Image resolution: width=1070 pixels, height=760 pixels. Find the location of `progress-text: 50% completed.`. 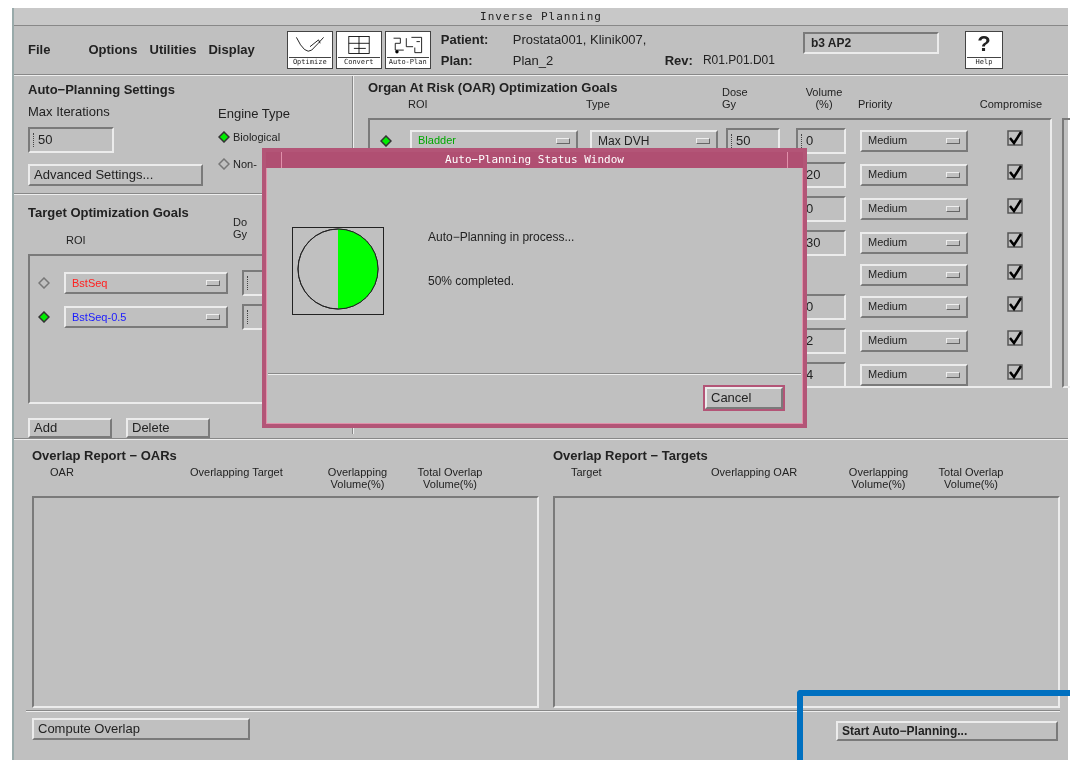

progress-text: 50% completed. is located at coordinates (472, 281).